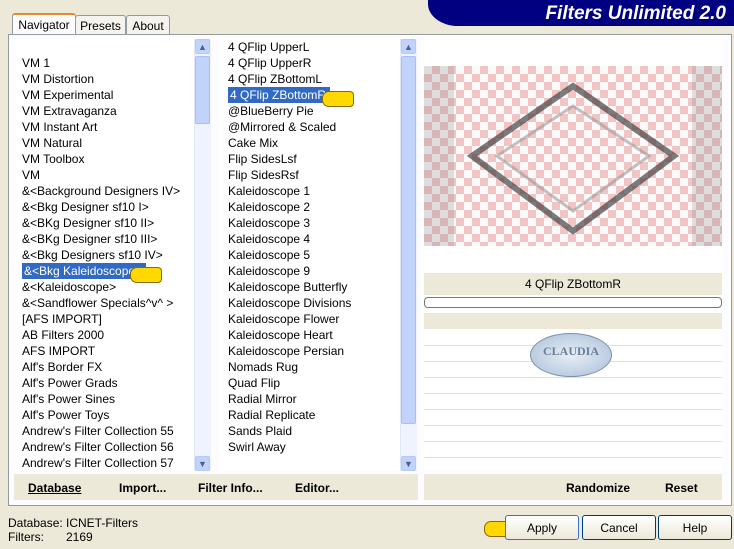 This screenshot has width=734, height=549. I want to click on category-item: AB Filters 2000, so click(63, 335).